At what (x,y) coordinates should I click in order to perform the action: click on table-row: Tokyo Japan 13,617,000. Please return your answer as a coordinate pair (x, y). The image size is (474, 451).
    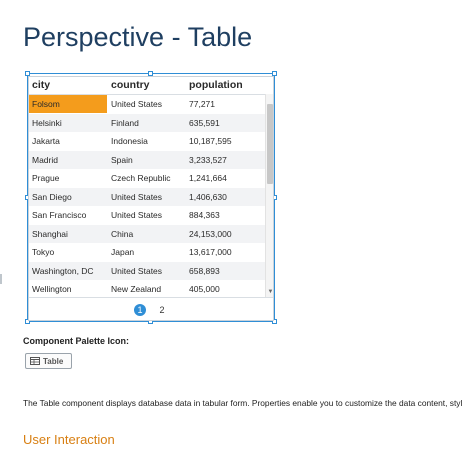
    Looking at the image, I should click on (147, 252).